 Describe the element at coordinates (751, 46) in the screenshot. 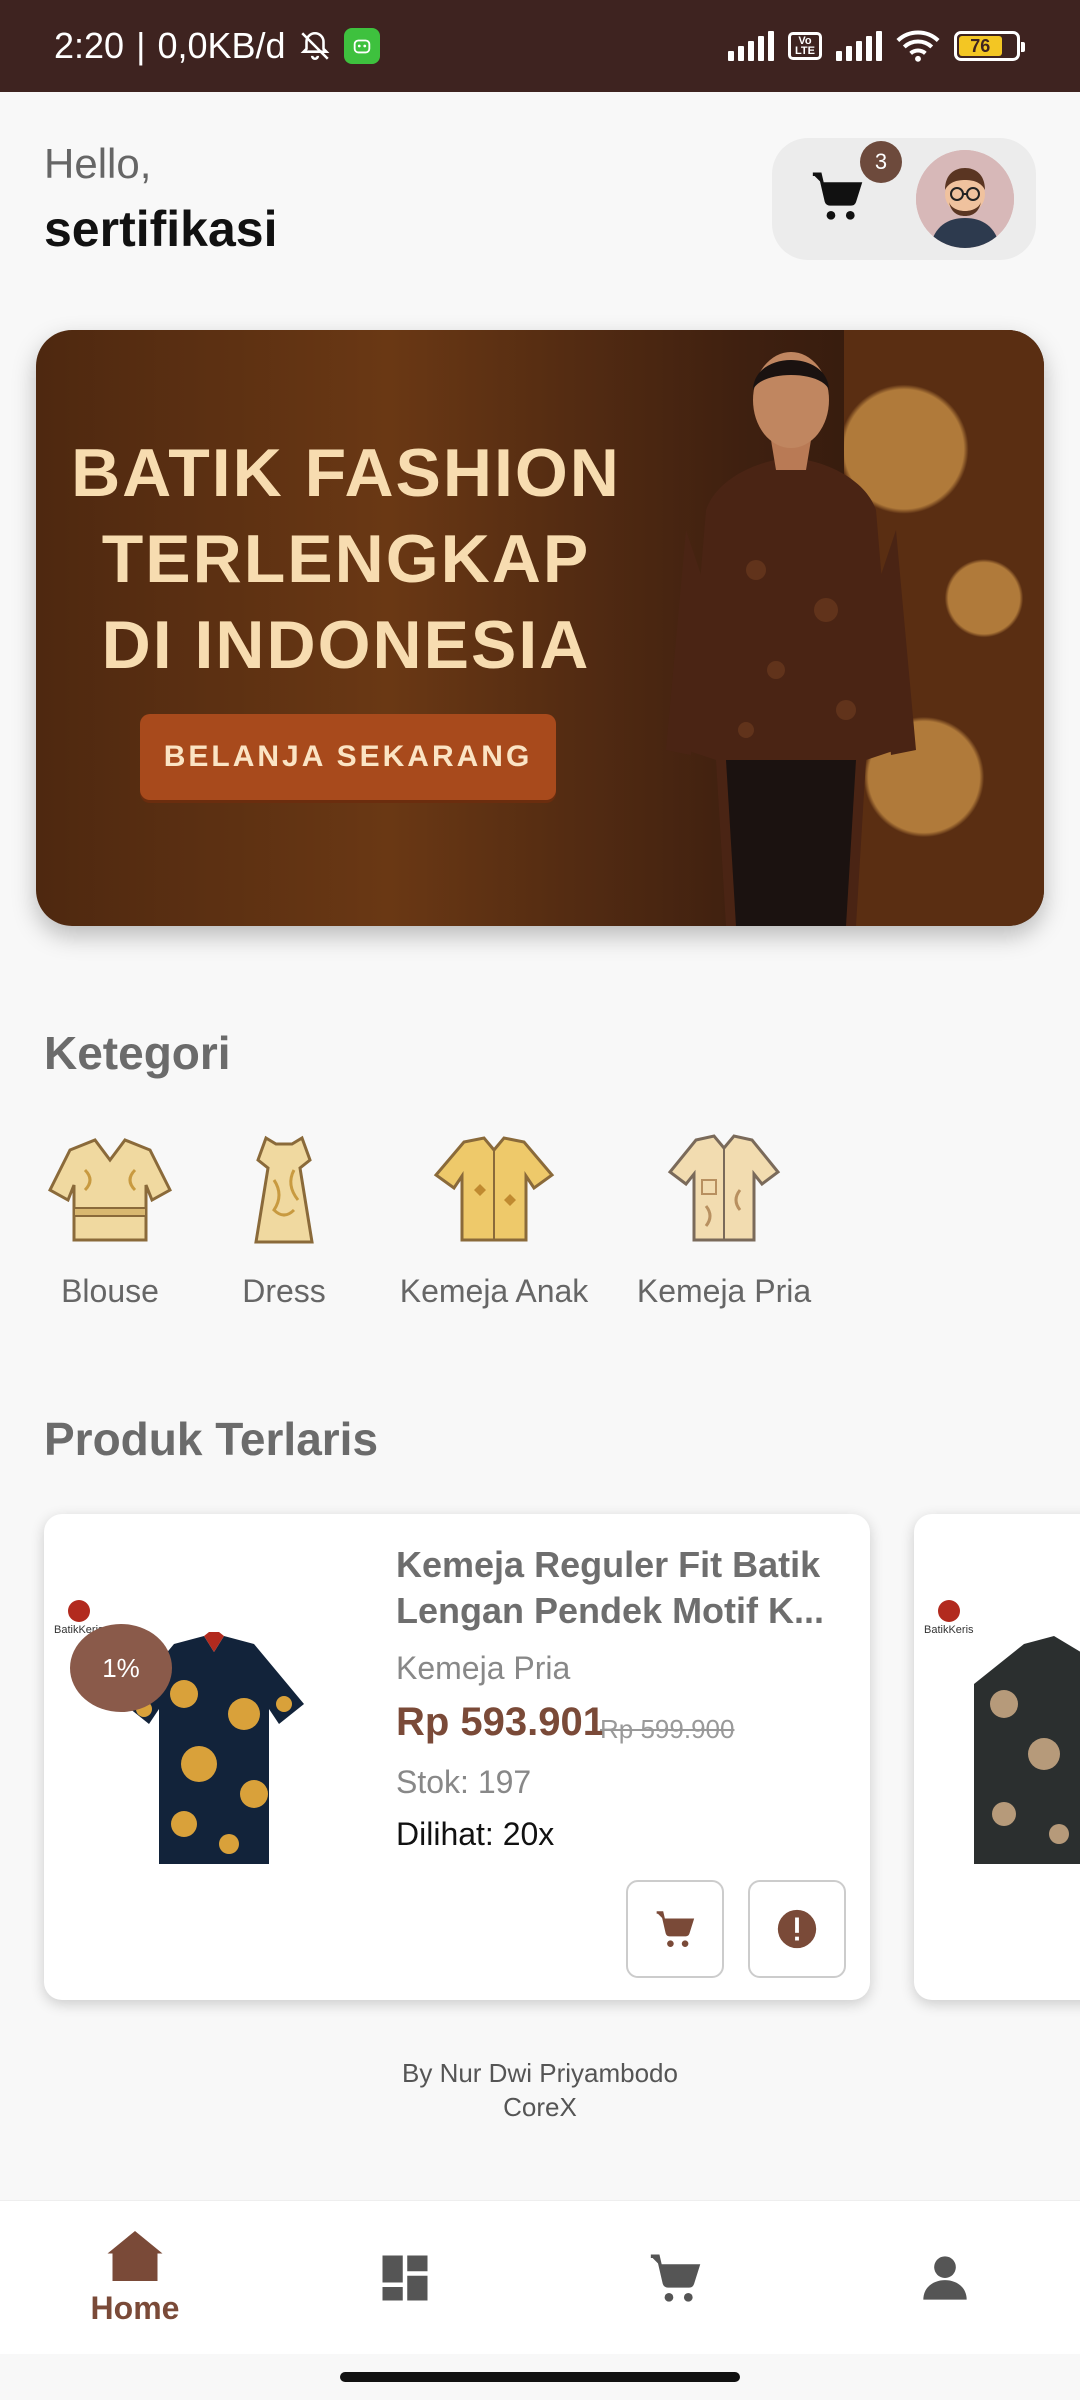

I see `signal-icon` at that location.